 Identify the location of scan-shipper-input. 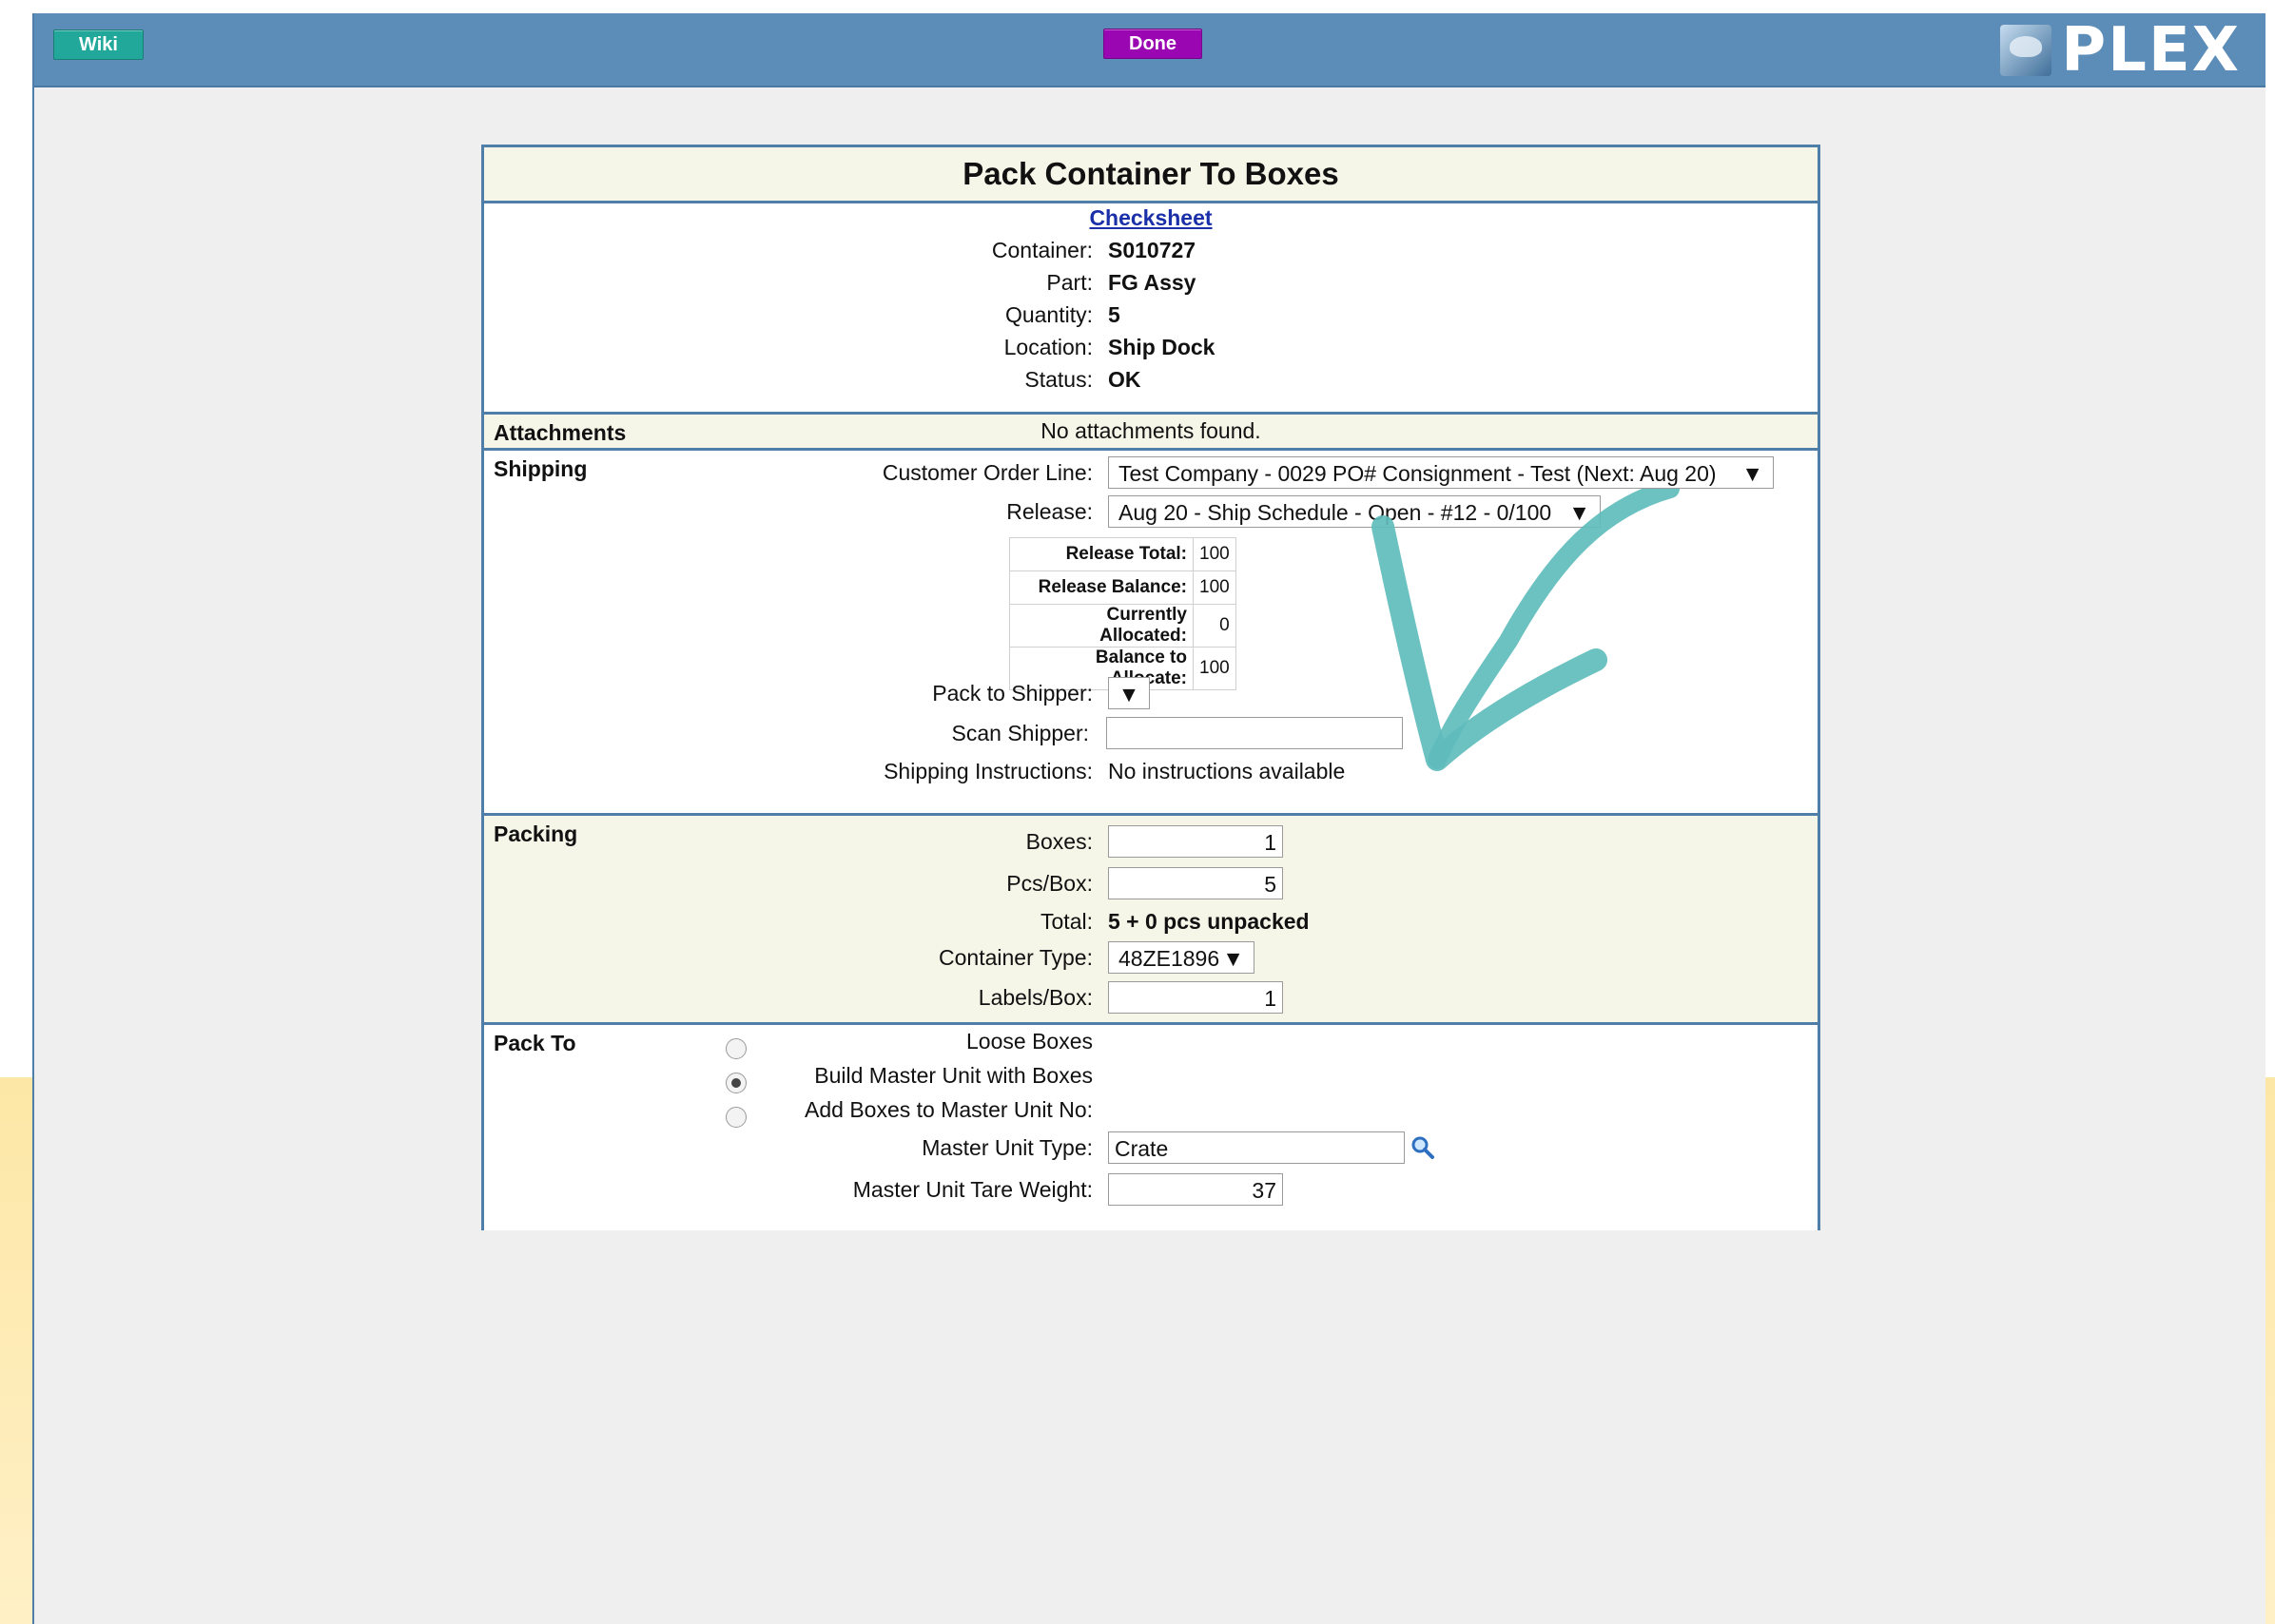
(1254, 733).